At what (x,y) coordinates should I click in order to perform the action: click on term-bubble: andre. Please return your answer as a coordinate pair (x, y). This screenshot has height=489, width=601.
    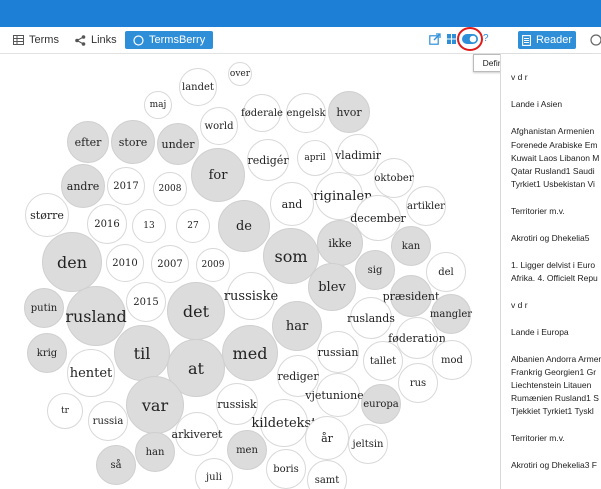
    Looking at the image, I should click on (83, 186).